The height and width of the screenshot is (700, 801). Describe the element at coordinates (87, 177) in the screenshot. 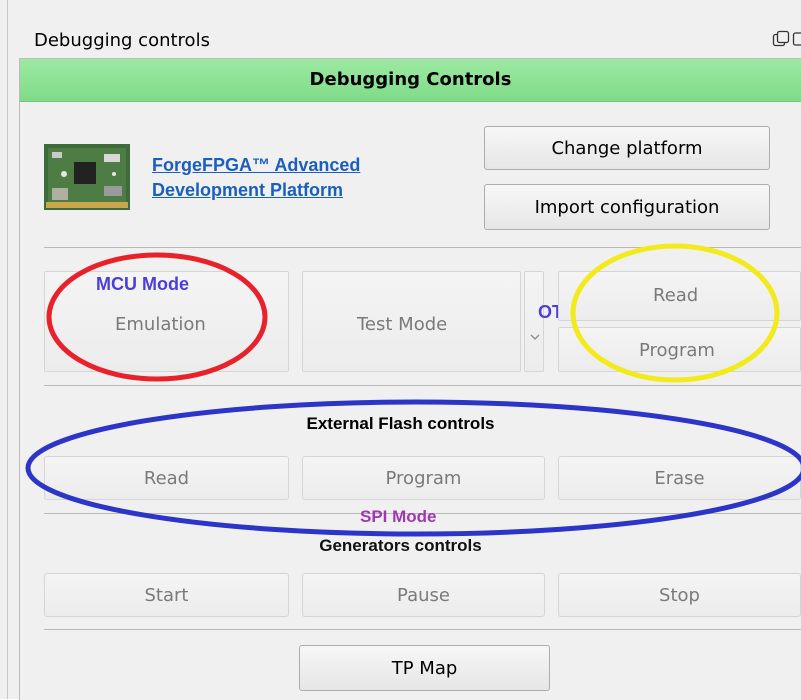

I see `board-image` at that location.